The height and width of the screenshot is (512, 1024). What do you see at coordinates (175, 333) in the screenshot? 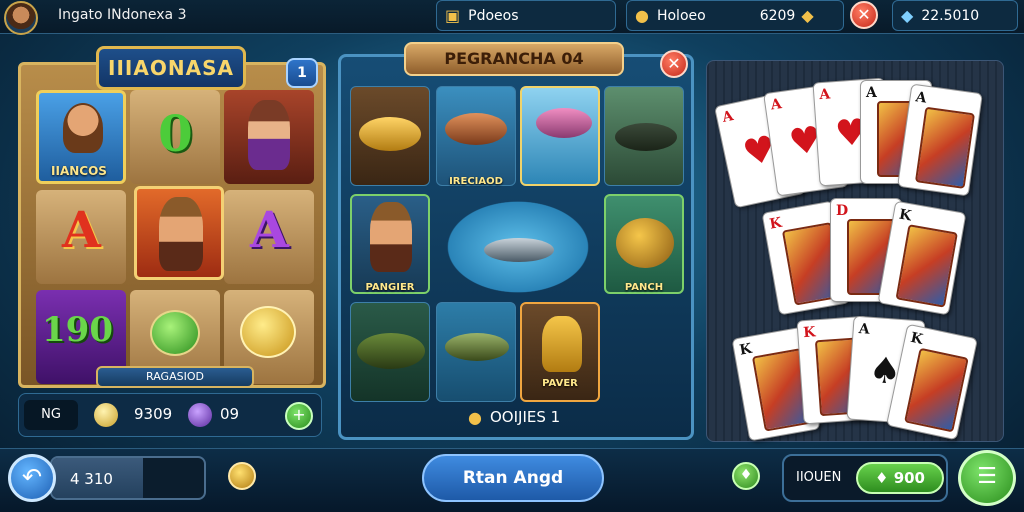
I see `green-coin-icon` at bounding box center [175, 333].